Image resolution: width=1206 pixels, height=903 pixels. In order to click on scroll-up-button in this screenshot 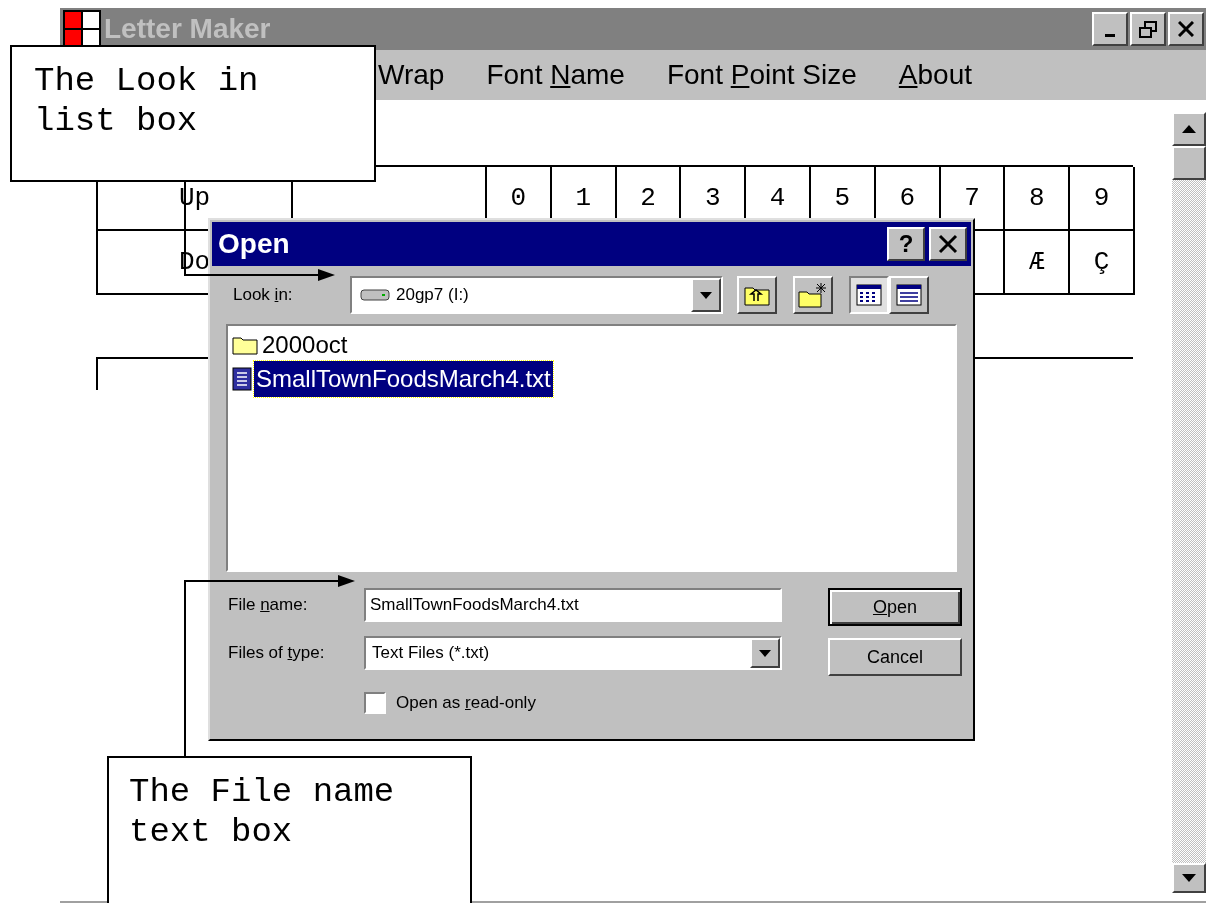, I will do `click(1189, 129)`.